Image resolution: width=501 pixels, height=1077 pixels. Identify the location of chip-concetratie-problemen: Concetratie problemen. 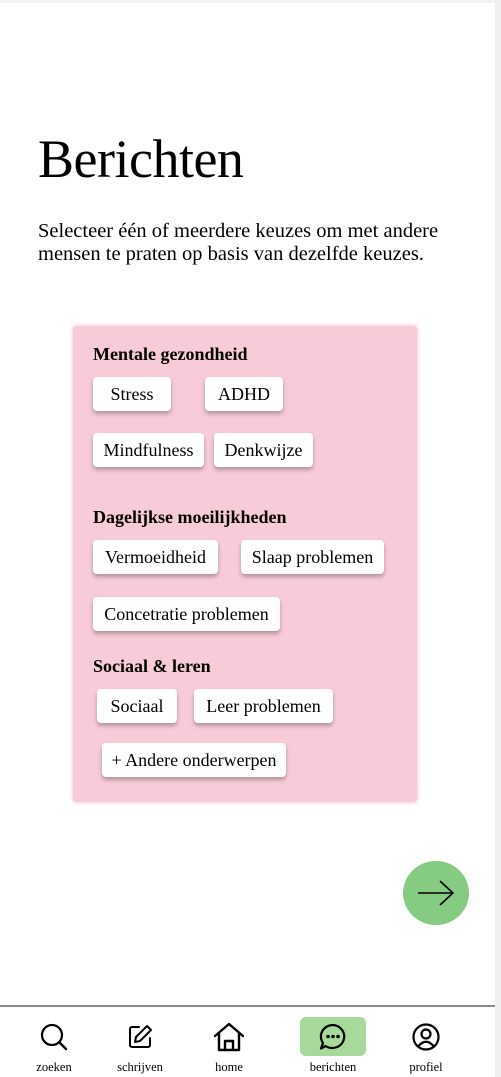
(186, 614).